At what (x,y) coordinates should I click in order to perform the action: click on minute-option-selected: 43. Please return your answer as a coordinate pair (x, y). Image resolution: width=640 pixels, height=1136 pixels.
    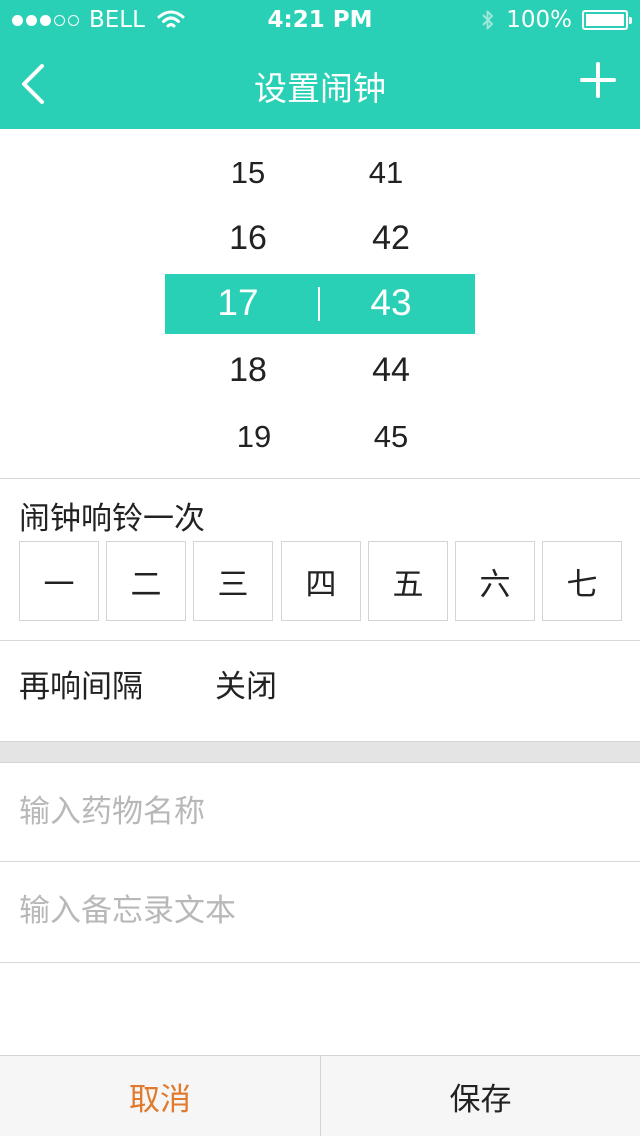
    Looking at the image, I should click on (391, 303).